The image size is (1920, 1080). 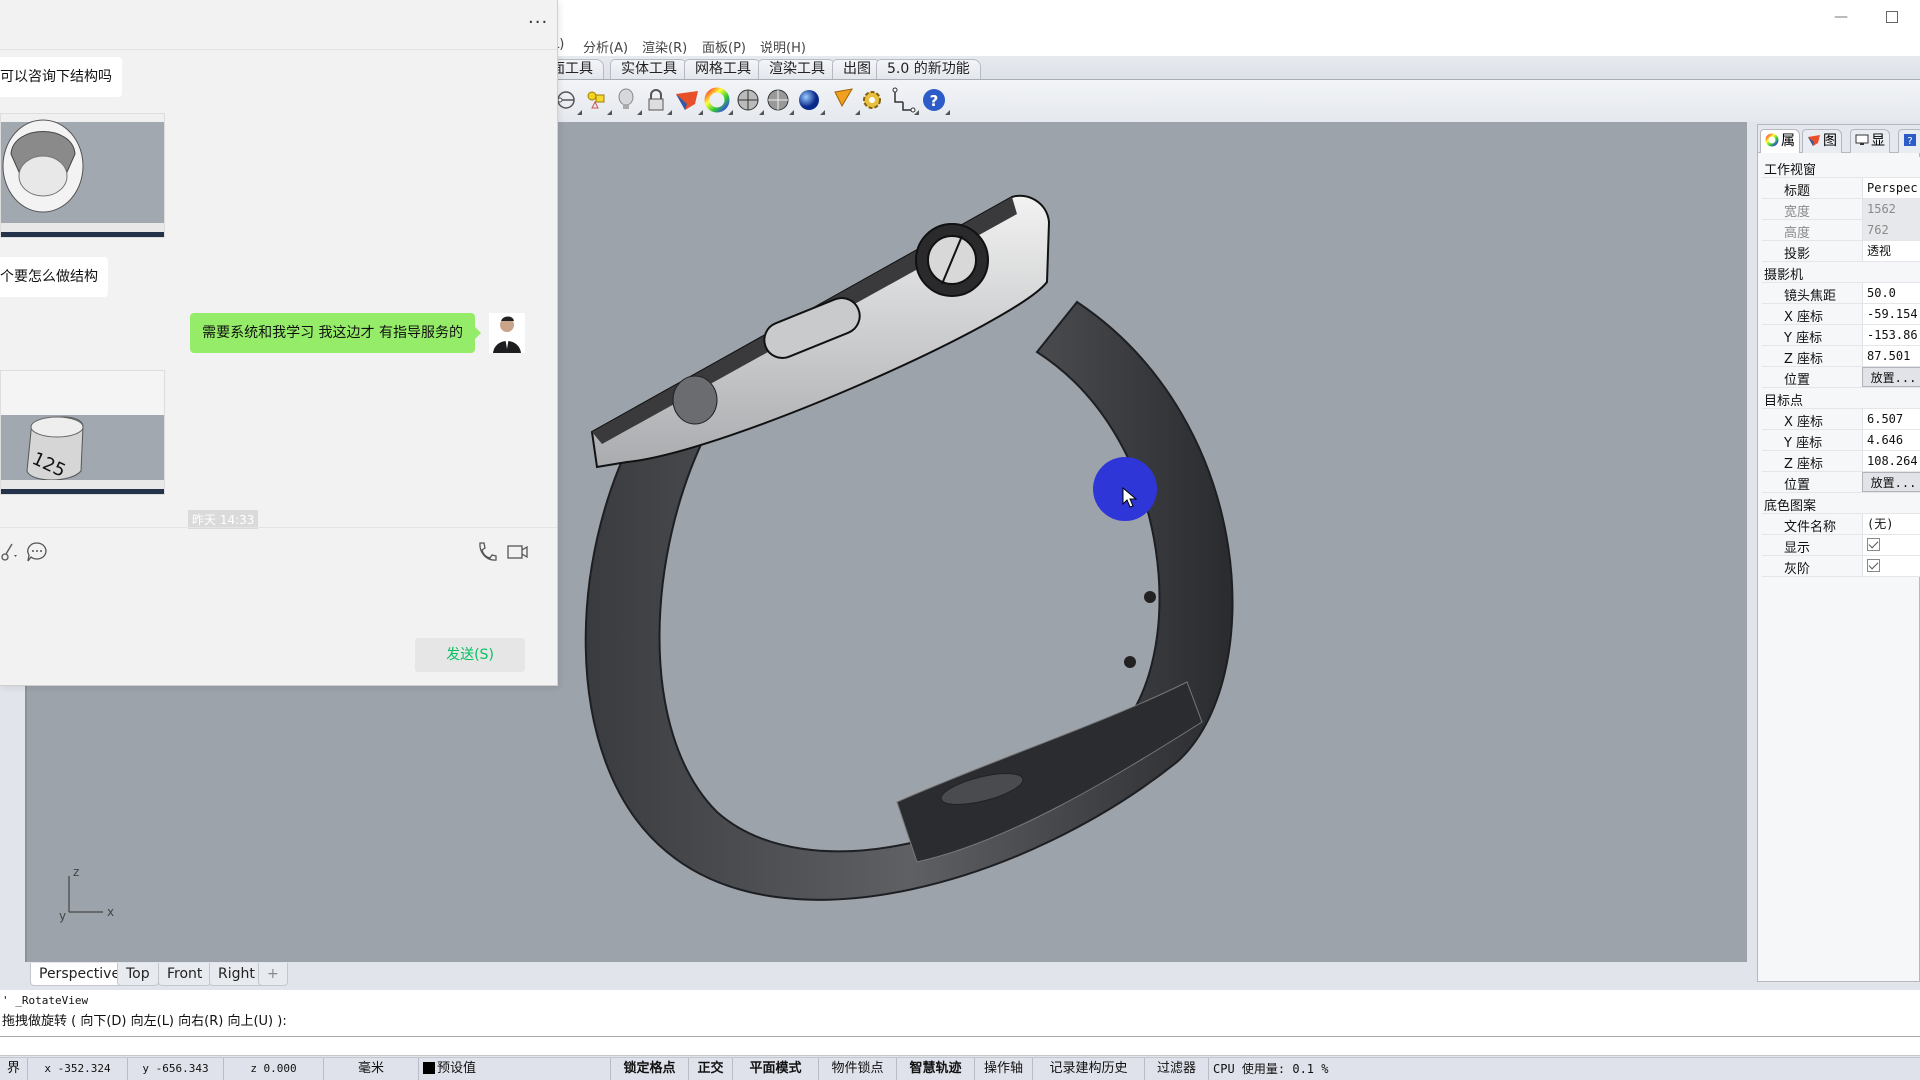 What do you see at coordinates (724, 46) in the screenshot?
I see `menu-item-panels: 面板(P)` at bounding box center [724, 46].